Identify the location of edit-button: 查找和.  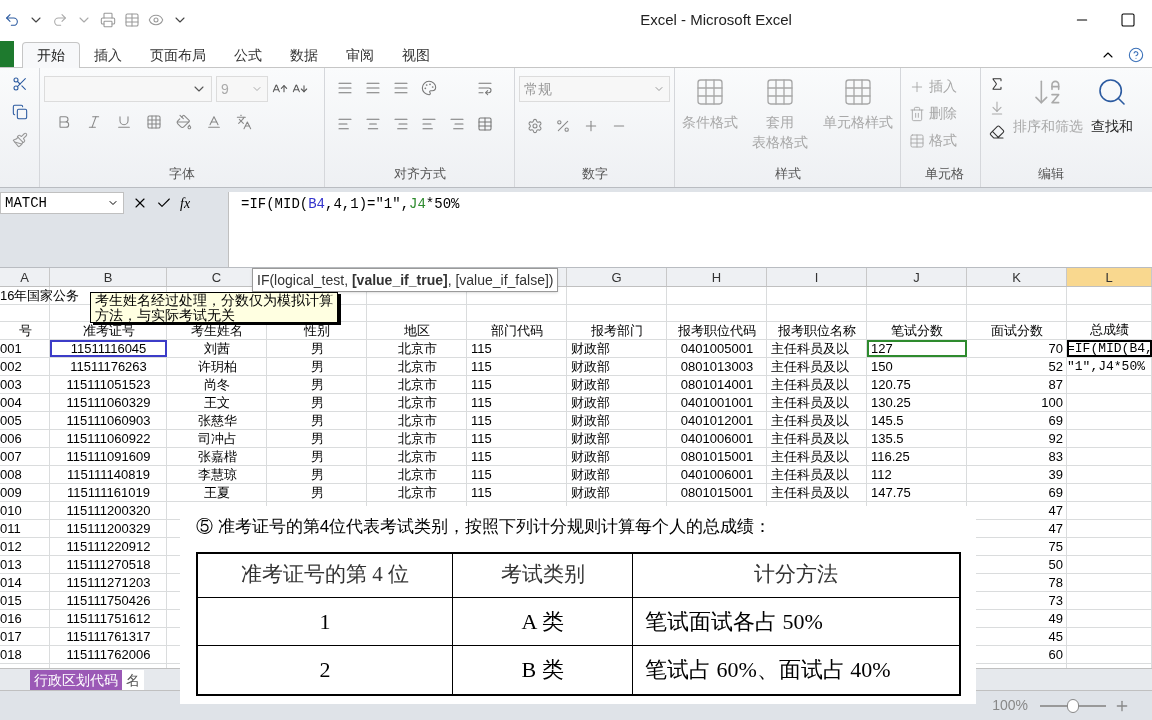
(1112, 108).